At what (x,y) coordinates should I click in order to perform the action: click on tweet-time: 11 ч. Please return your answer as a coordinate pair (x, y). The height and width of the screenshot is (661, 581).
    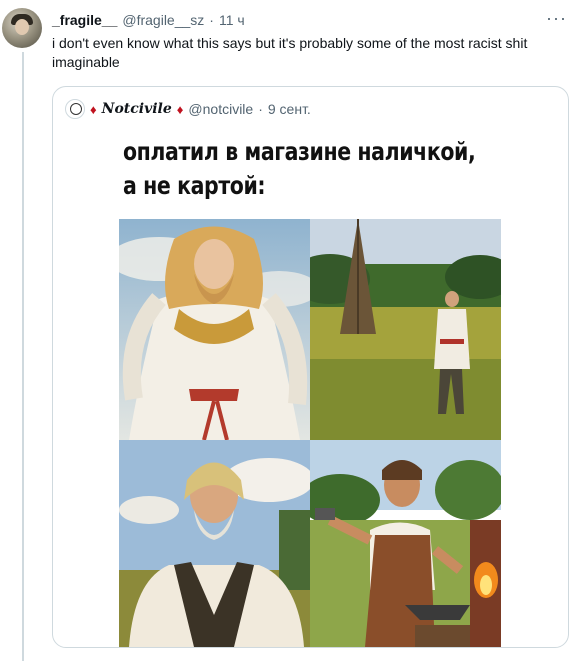
    Looking at the image, I should click on (232, 20).